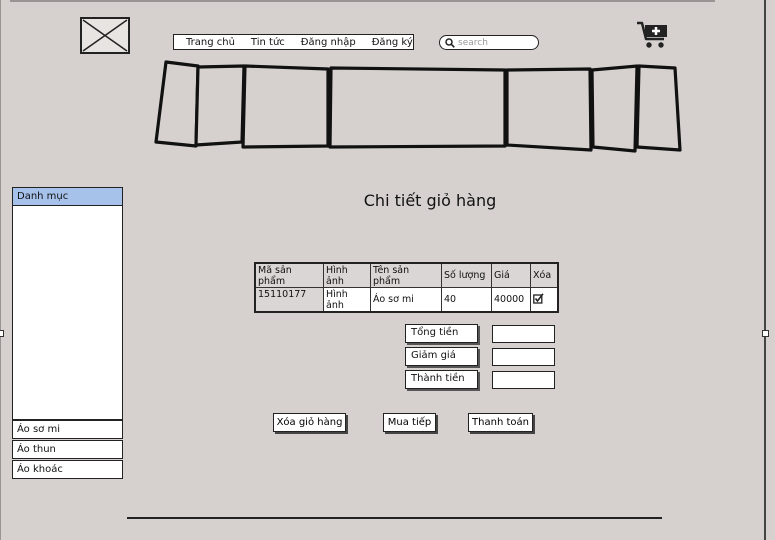  What do you see at coordinates (268, 42) in the screenshot?
I see `nav-news-link: Tin tức` at bounding box center [268, 42].